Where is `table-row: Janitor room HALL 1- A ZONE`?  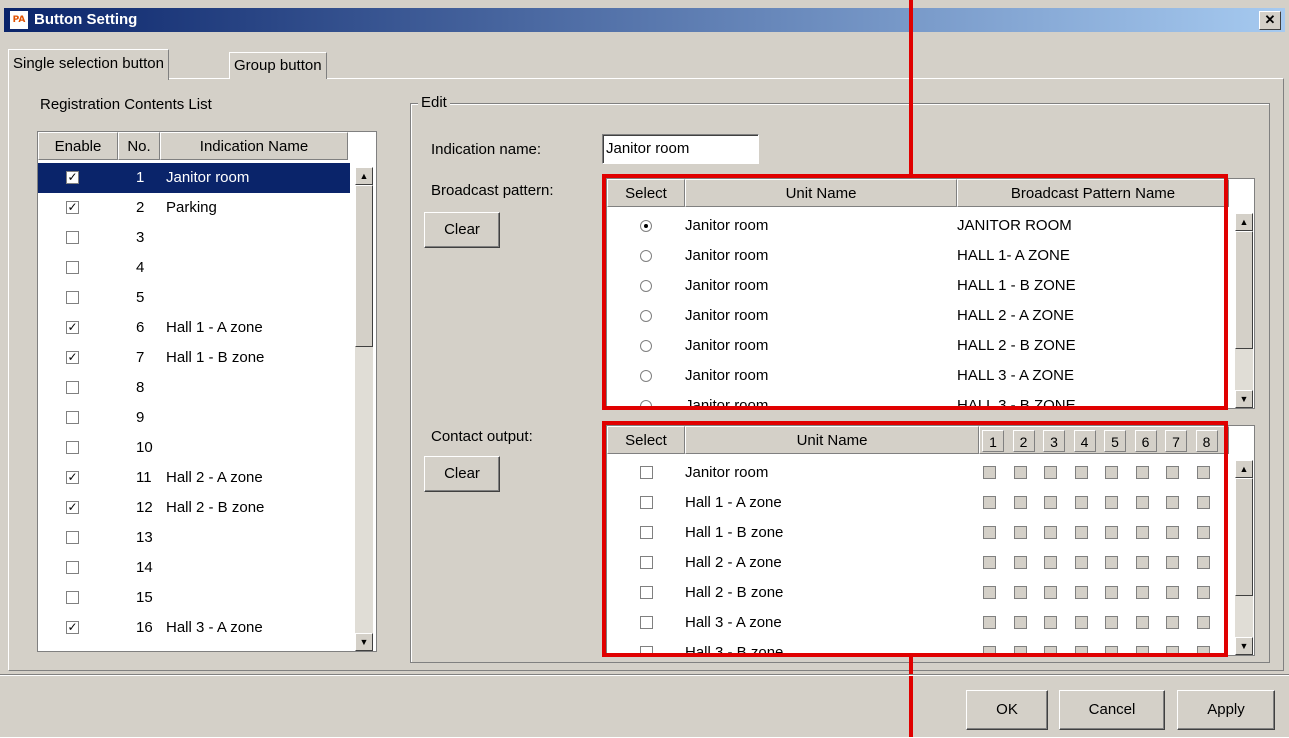
table-row: Janitor room HALL 1- A ZONE is located at coordinates (917, 256).